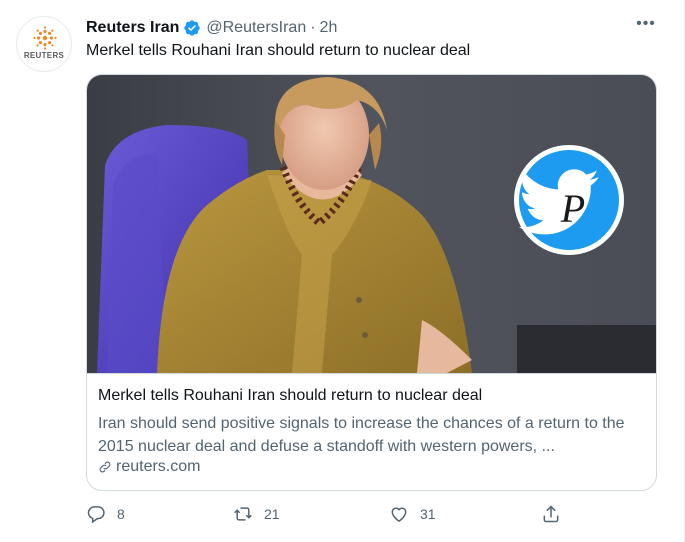 The height and width of the screenshot is (542, 685). What do you see at coordinates (572, 208) in the screenshot?
I see `watermark-letter: P` at bounding box center [572, 208].